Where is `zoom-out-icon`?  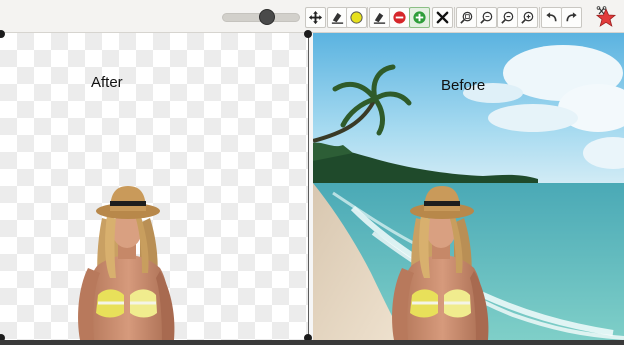 zoom-out-icon is located at coordinates (507, 17).